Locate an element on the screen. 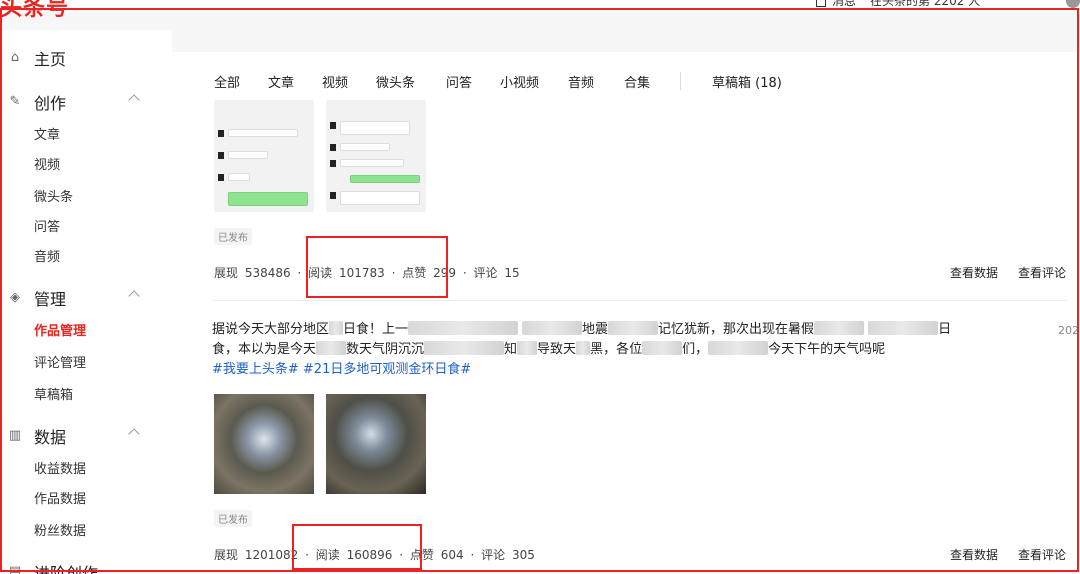 The width and height of the screenshot is (1080, 574). tab-short-videos: 小视频 is located at coordinates (519, 81).